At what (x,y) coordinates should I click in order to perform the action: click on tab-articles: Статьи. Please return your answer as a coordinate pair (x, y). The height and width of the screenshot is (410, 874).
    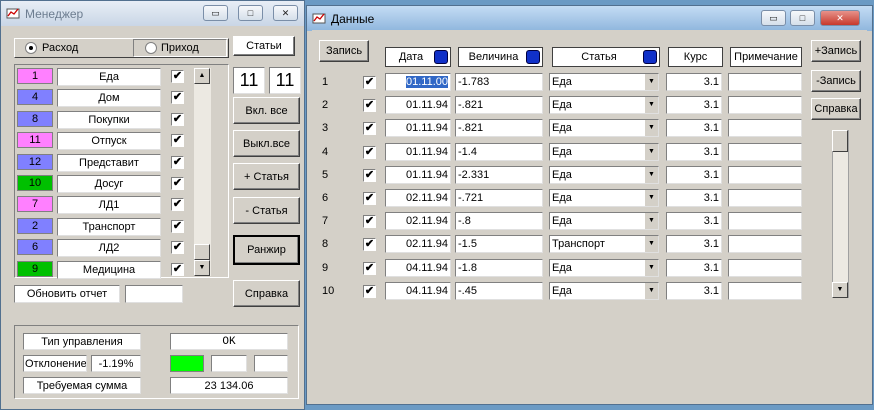
    Looking at the image, I should click on (264, 46).